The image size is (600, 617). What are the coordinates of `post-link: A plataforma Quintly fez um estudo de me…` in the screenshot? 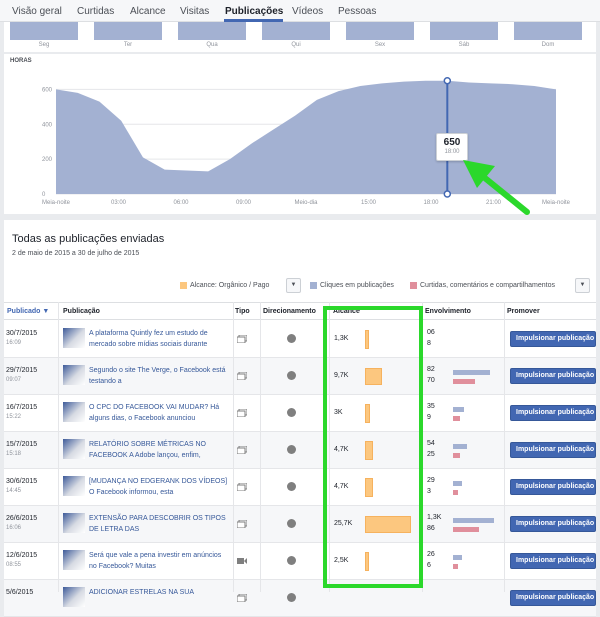 It's located at (159, 339).